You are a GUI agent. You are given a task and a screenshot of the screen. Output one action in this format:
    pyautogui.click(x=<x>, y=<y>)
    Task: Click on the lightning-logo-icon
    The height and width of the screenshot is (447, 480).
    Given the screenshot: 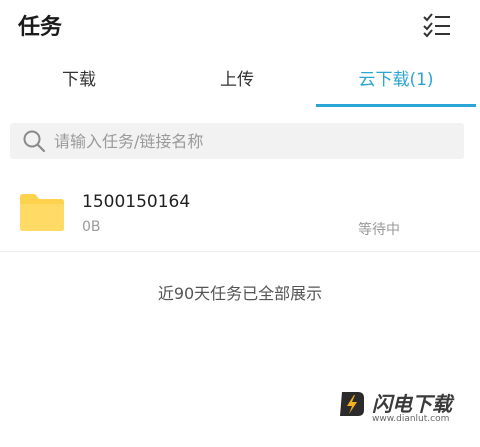 What is the action you would take?
    pyautogui.click(x=352, y=404)
    